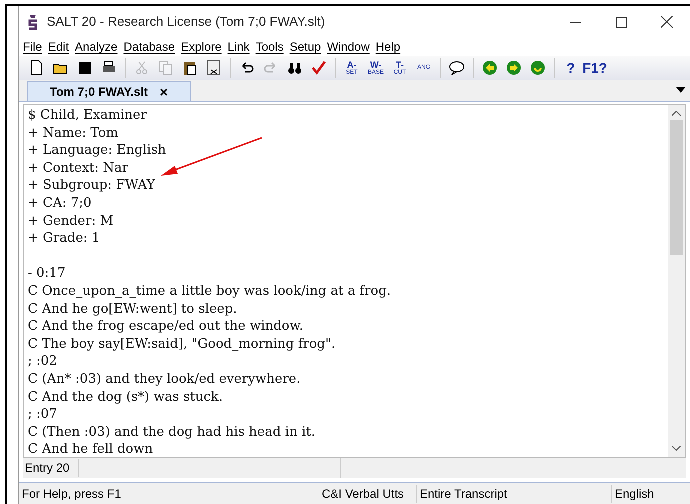 The width and height of the screenshot is (690, 504). Describe the element at coordinates (621, 22) in the screenshot. I see `maximize-icon` at that location.